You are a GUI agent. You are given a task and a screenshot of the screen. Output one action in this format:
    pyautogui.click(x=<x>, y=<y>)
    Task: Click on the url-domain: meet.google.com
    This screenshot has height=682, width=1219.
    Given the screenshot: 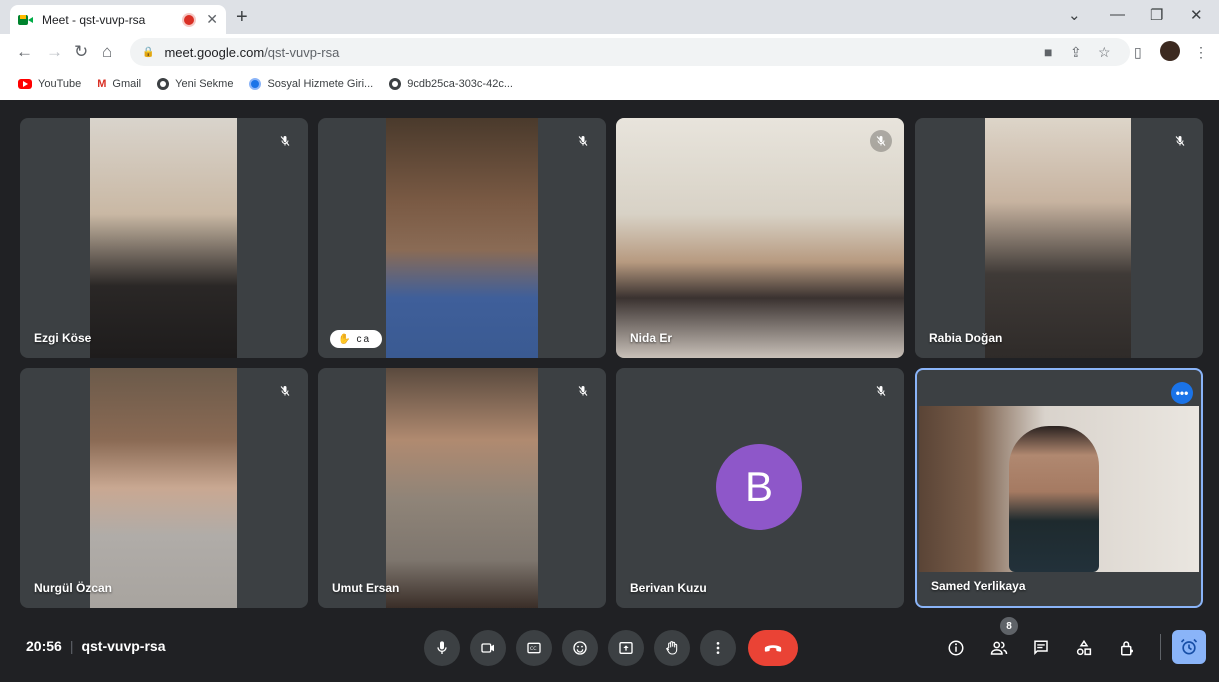 What is the action you would take?
    pyautogui.click(x=214, y=52)
    